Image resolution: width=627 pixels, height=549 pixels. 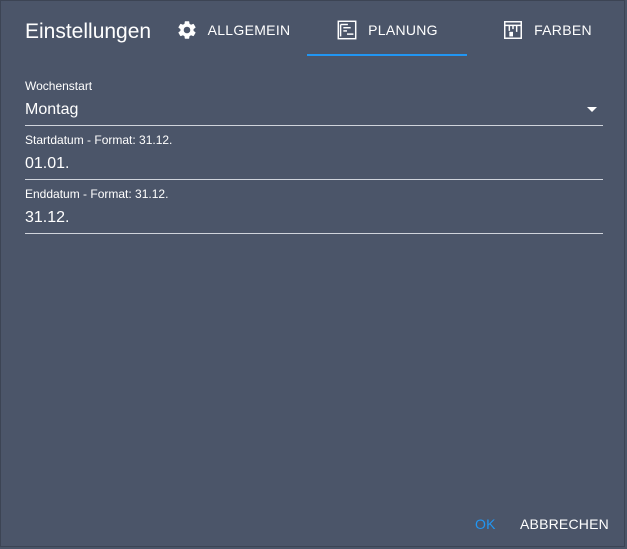 I want to click on cancel-button: ABBRECHEN, so click(x=564, y=524).